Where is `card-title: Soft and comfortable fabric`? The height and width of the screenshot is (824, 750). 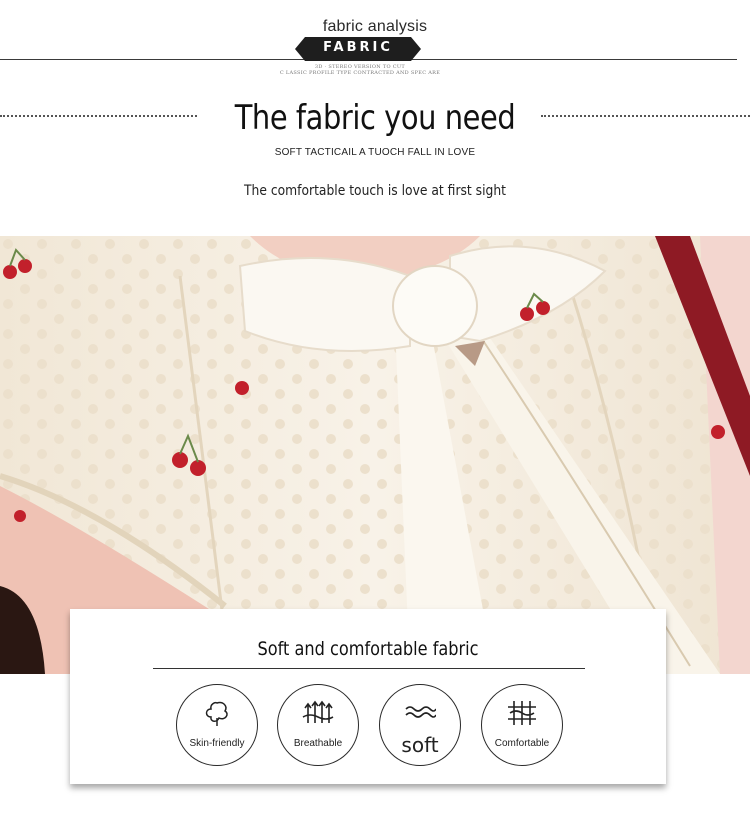
card-title: Soft and comfortable fabric is located at coordinates (368, 649).